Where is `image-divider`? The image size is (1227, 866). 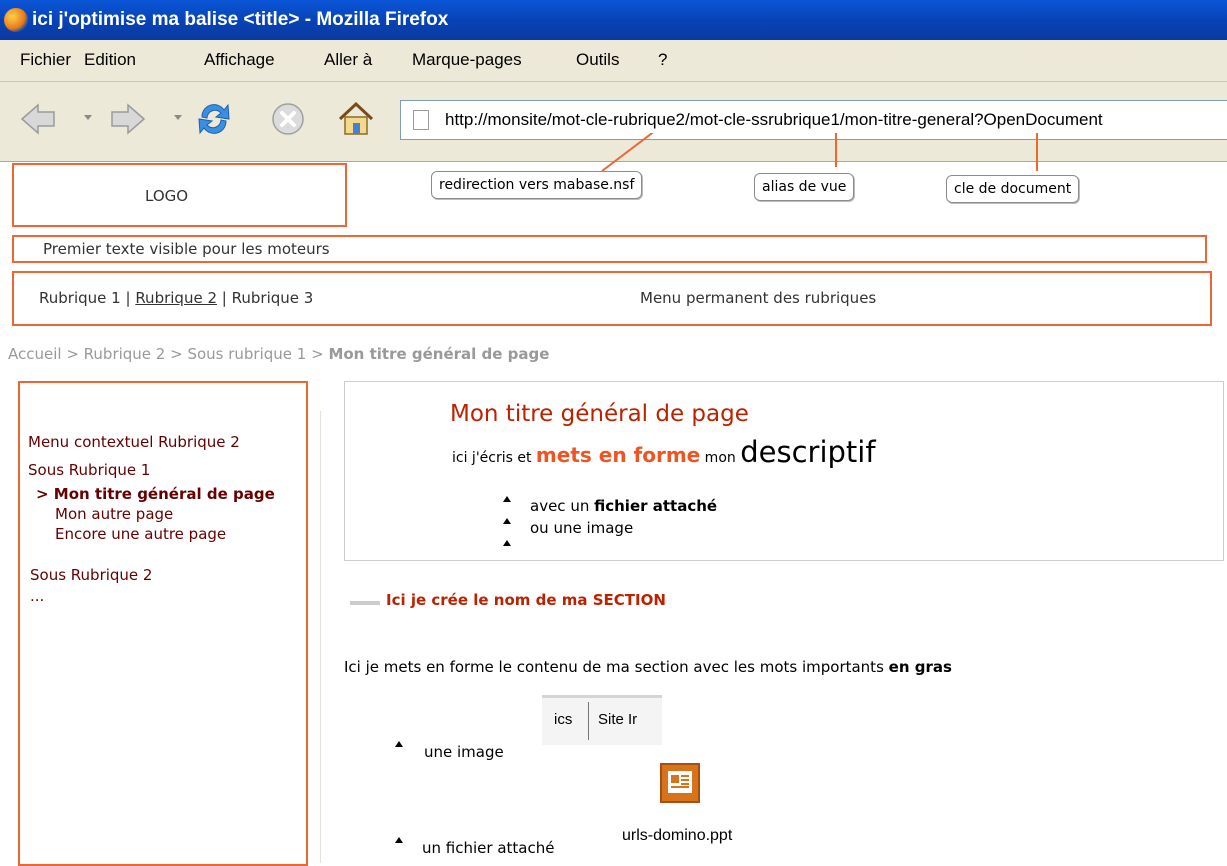 image-divider is located at coordinates (588, 721).